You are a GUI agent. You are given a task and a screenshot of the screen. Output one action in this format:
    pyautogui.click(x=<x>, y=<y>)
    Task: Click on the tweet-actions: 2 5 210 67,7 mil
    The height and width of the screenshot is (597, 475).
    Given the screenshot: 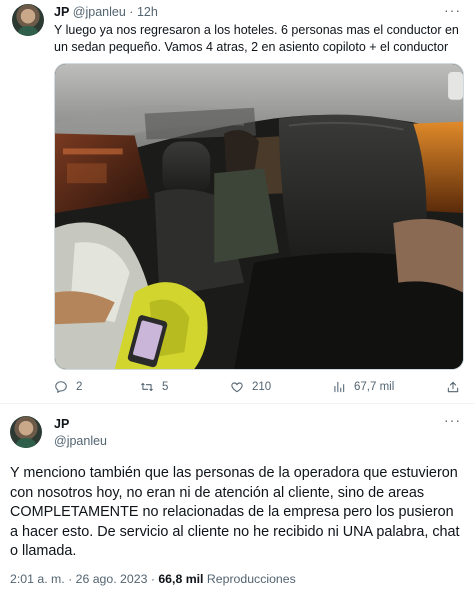 What is the action you would take?
    pyautogui.click(x=260, y=389)
    